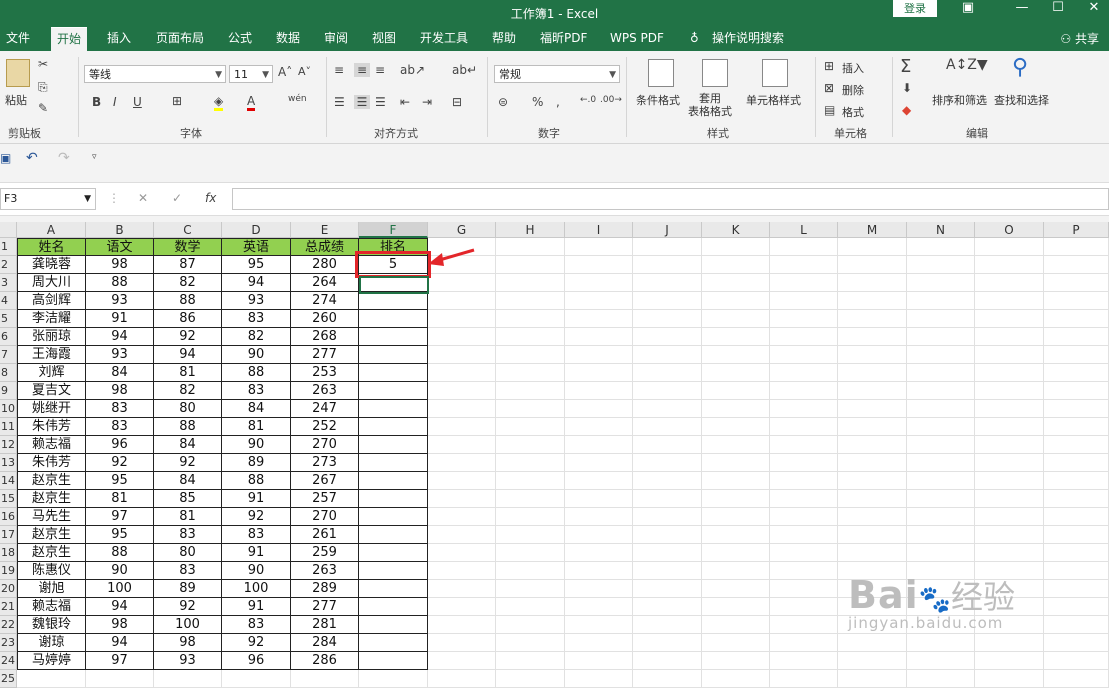 This screenshot has width=1109, height=692. Describe the element at coordinates (94, 157) in the screenshot. I see `customize-toolbar-icon: ▿` at that location.